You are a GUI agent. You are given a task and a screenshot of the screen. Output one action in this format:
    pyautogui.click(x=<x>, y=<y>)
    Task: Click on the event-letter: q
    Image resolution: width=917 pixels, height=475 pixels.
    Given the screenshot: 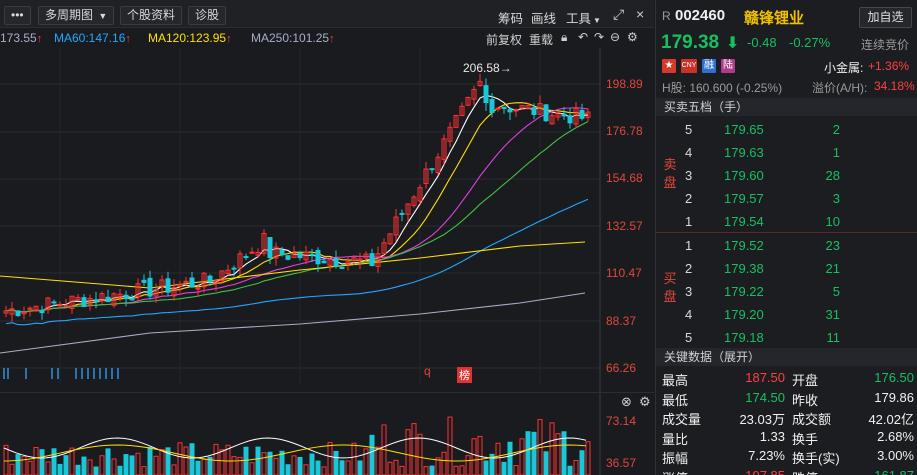 What is the action you would take?
    pyautogui.click(x=427, y=371)
    